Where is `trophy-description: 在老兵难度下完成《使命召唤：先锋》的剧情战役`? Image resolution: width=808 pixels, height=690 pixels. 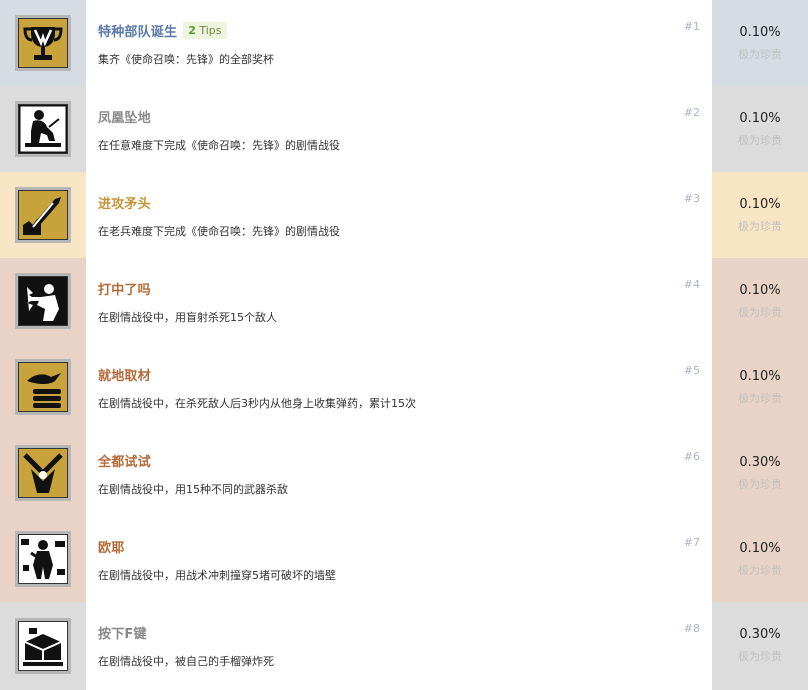
trophy-description: 在老兵难度下完成《使命召唤：先锋》的剧情战役 is located at coordinates (219, 231).